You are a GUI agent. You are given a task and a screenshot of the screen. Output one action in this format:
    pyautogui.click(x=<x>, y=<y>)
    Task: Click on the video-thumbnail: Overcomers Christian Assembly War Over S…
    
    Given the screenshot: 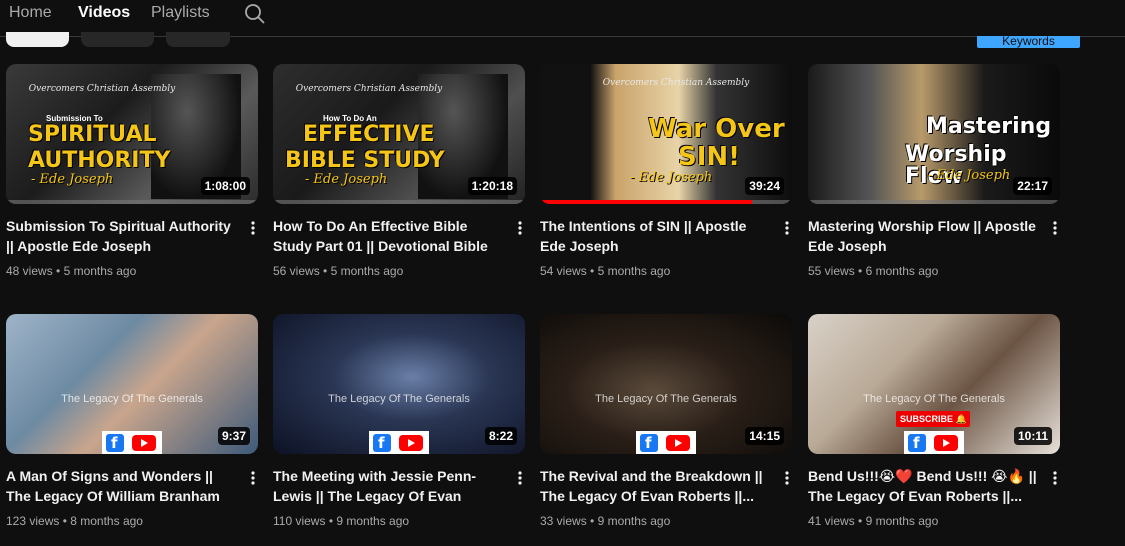 What is the action you would take?
    pyautogui.click(x=666, y=134)
    